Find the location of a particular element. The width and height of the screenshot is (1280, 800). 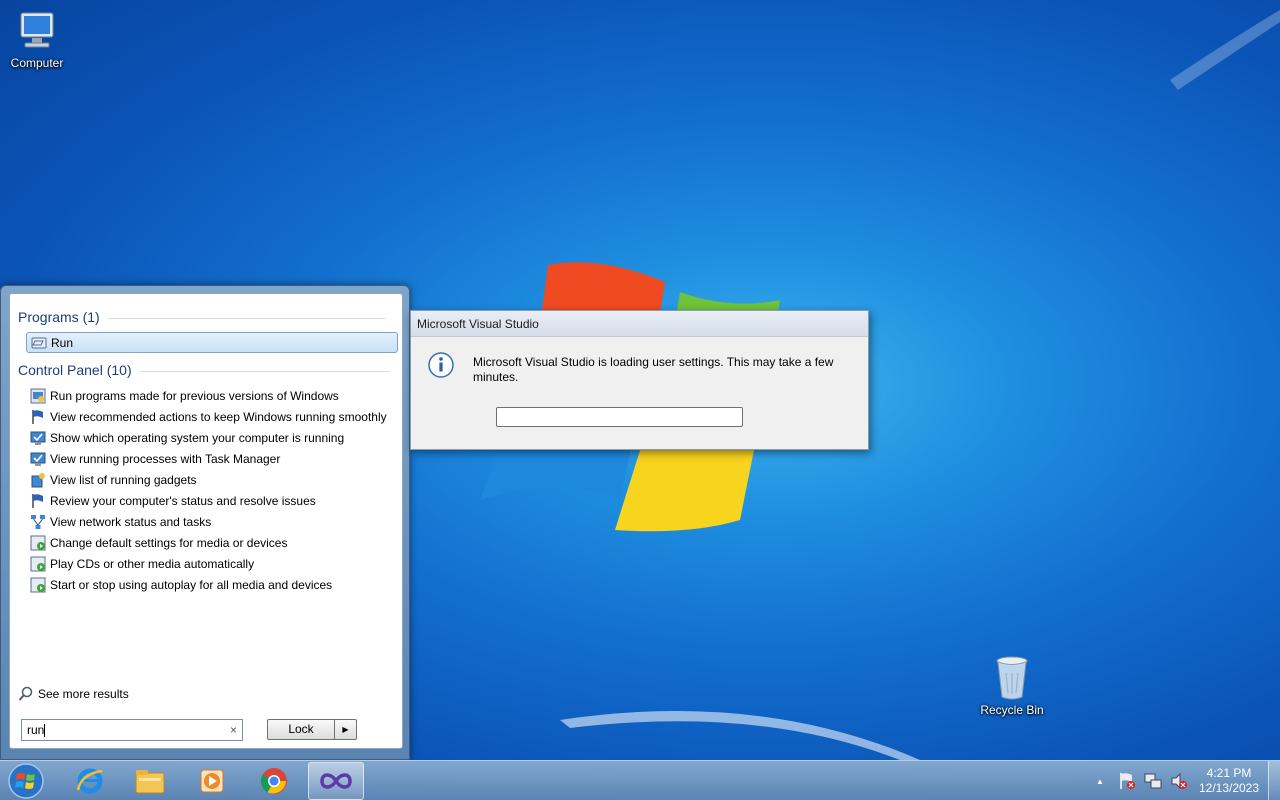

folder-icon is located at coordinates (150, 782).